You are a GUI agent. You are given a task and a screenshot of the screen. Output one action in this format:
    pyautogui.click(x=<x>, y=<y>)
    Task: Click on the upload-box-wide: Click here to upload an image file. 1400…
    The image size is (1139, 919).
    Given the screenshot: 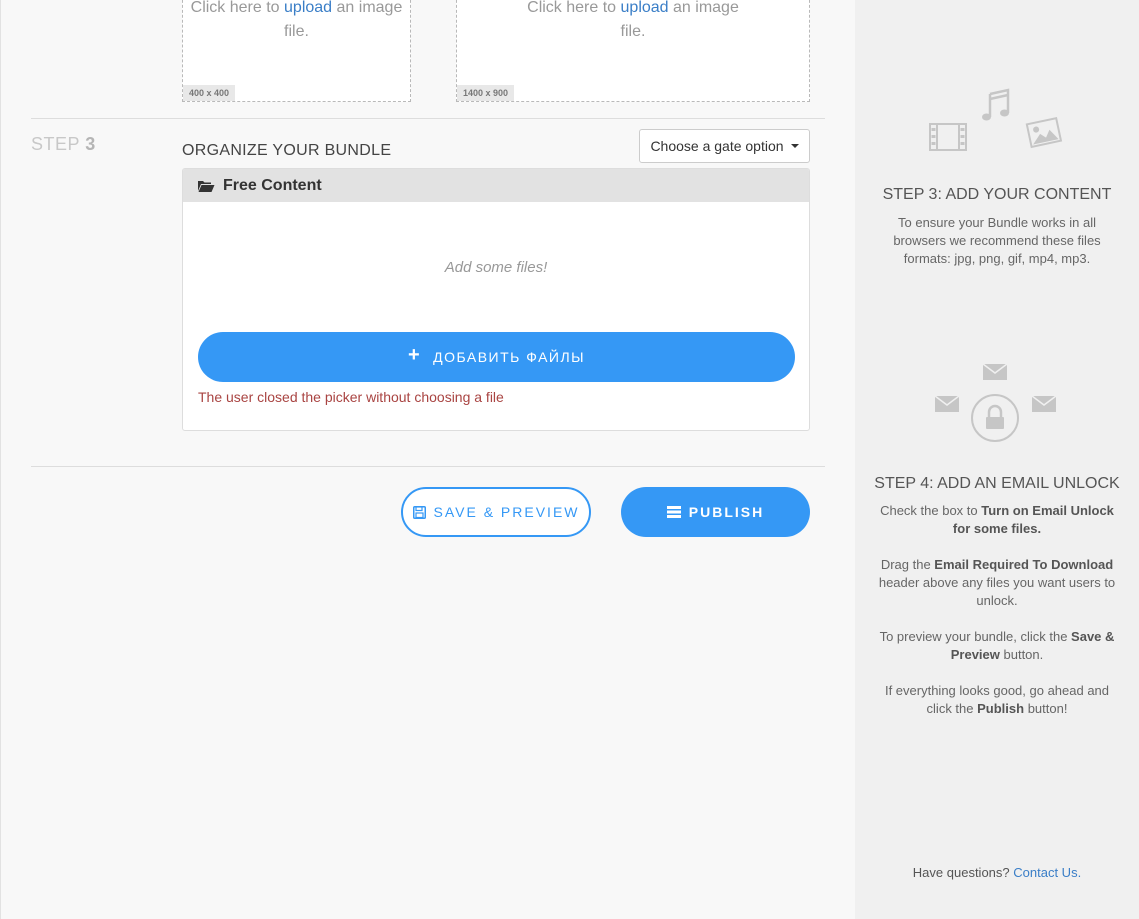 What is the action you would take?
    pyautogui.click(x=633, y=51)
    